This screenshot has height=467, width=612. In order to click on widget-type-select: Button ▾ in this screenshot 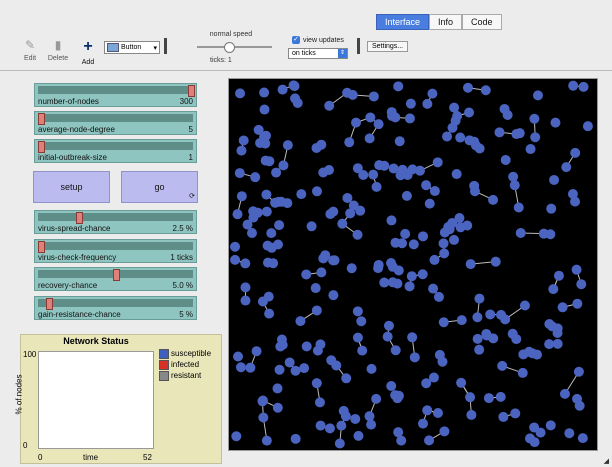, I will do `click(132, 47)`.